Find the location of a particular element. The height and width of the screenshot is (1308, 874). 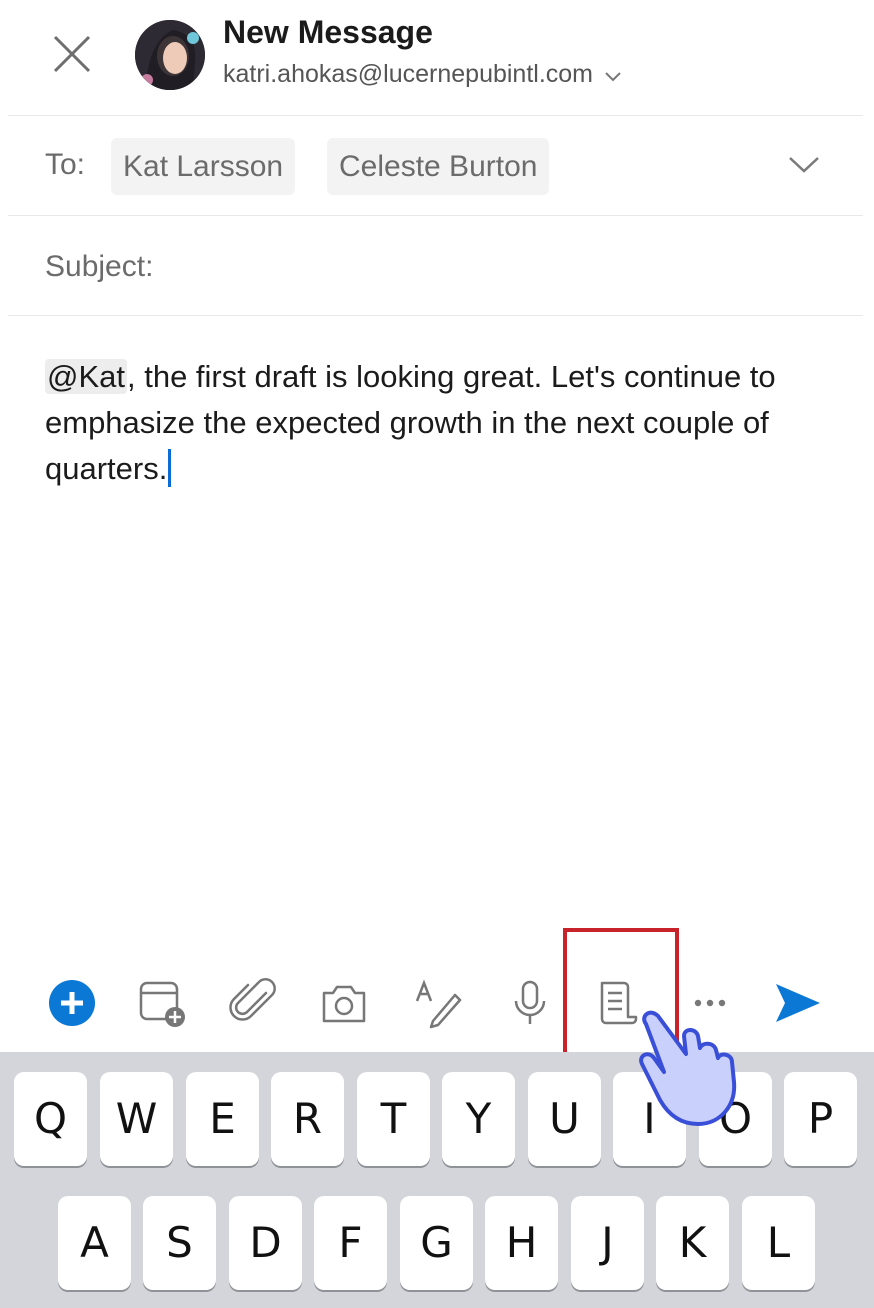

recipient-chip: Celeste Burton is located at coordinates (438, 166).